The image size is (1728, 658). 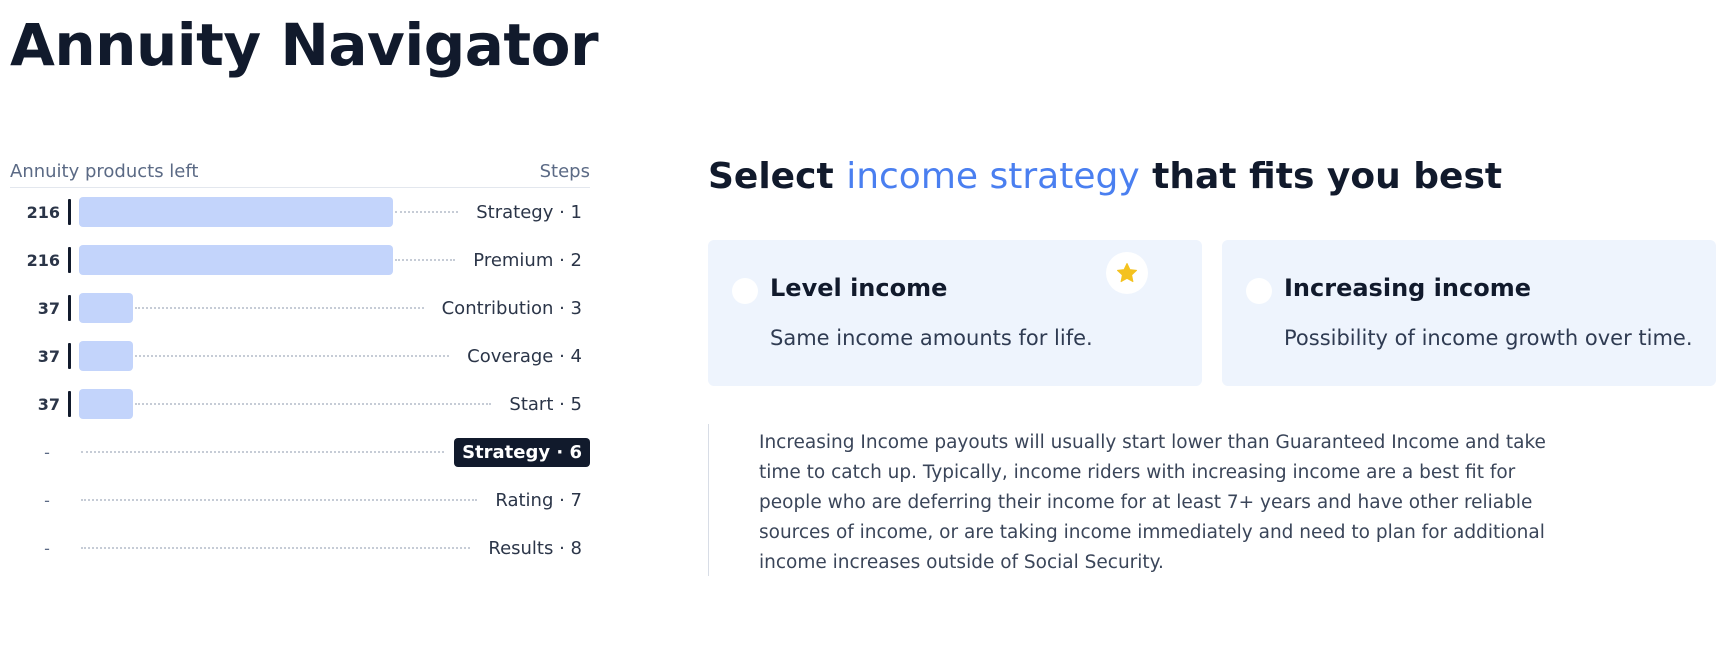 I want to click on step-bar-area: Start · 5, so click(x=334, y=404).